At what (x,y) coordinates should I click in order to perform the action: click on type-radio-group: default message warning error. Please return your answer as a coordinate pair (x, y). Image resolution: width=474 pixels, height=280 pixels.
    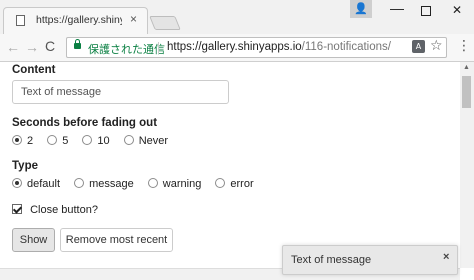
    Looking at the image, I should click on (138, 185).